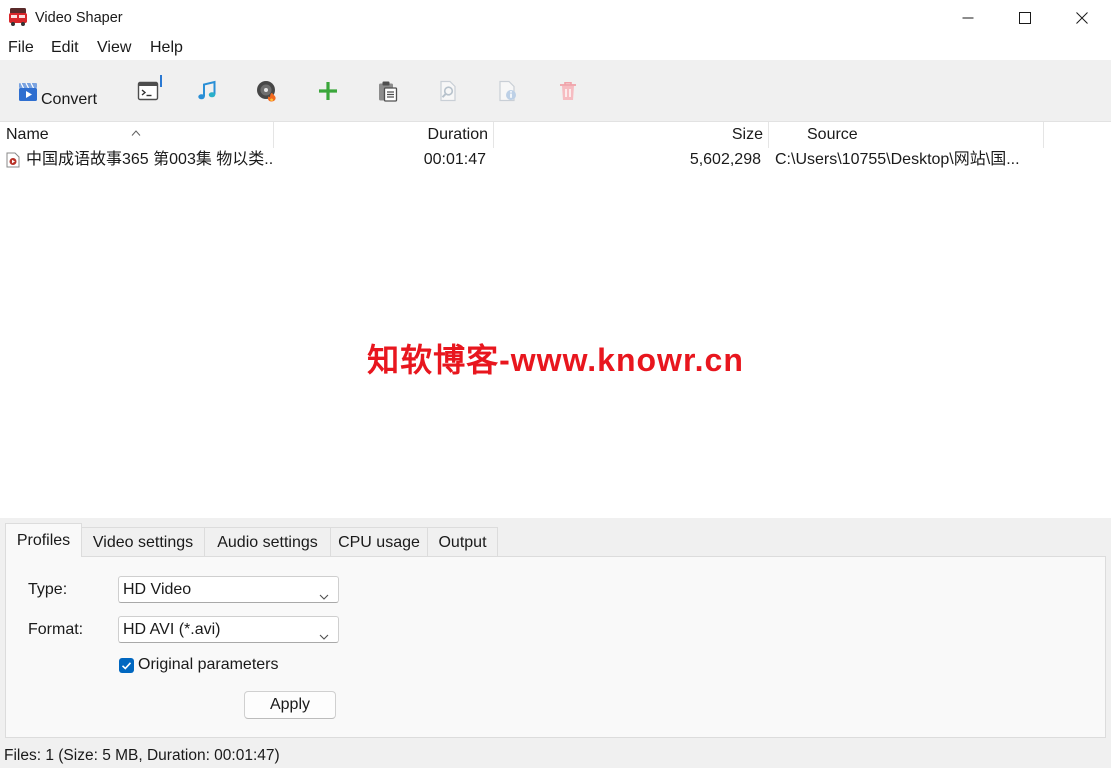 This screenshot has width=1111, height=768. Describe the element at coordinates (21, 48) in the screenshot. I see `menu-file: File` at that location.